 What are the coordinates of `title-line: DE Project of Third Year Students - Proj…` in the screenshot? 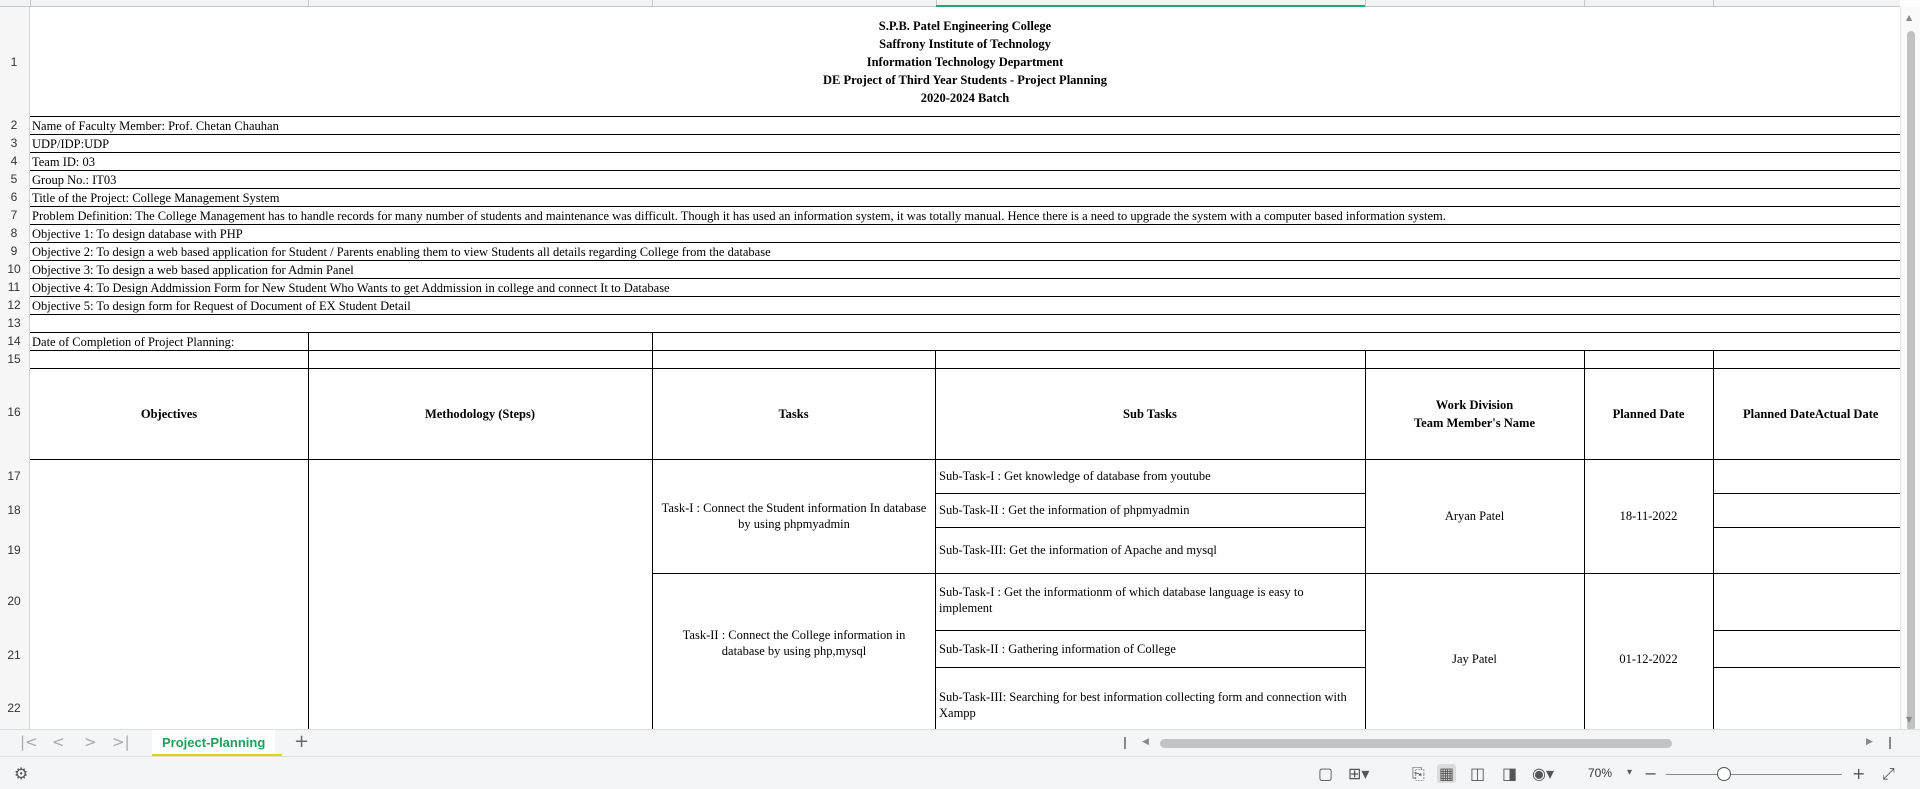 It's located at (965, 80).